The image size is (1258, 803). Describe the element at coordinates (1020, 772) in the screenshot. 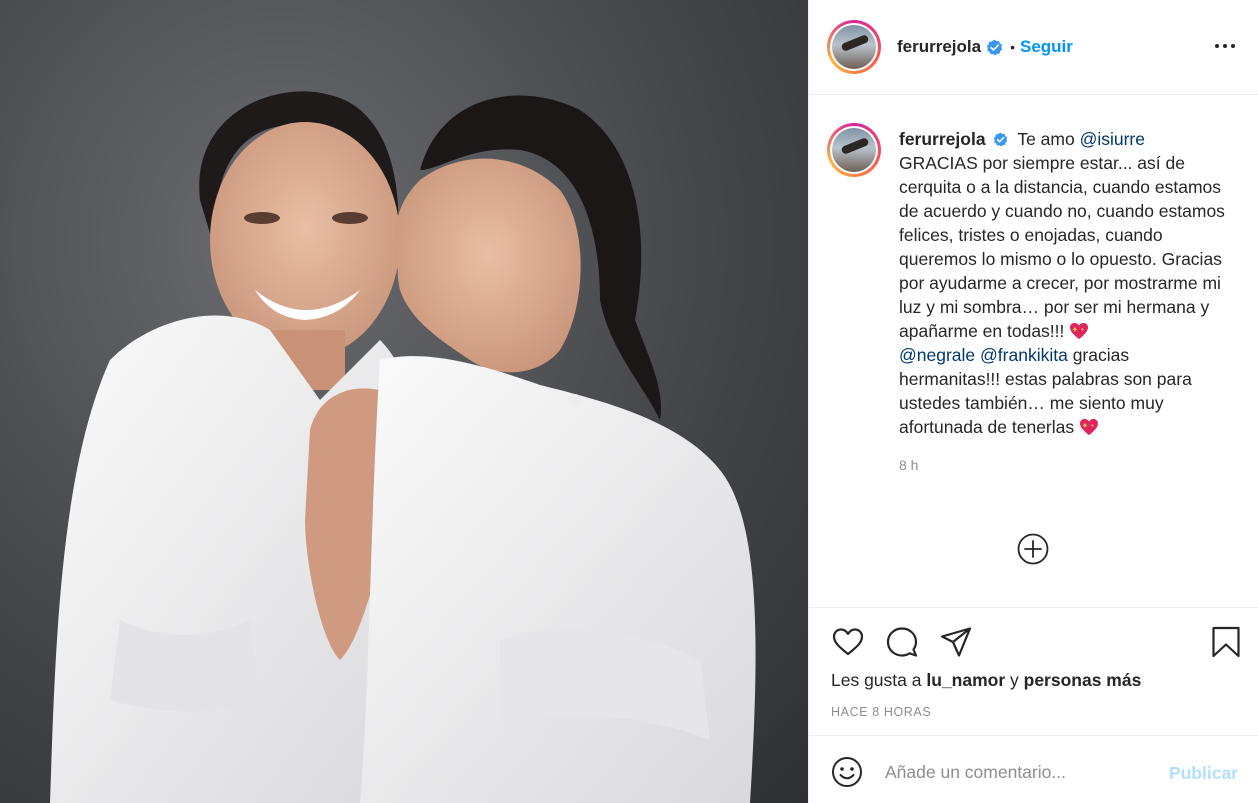

I see `comment-input` at that location.